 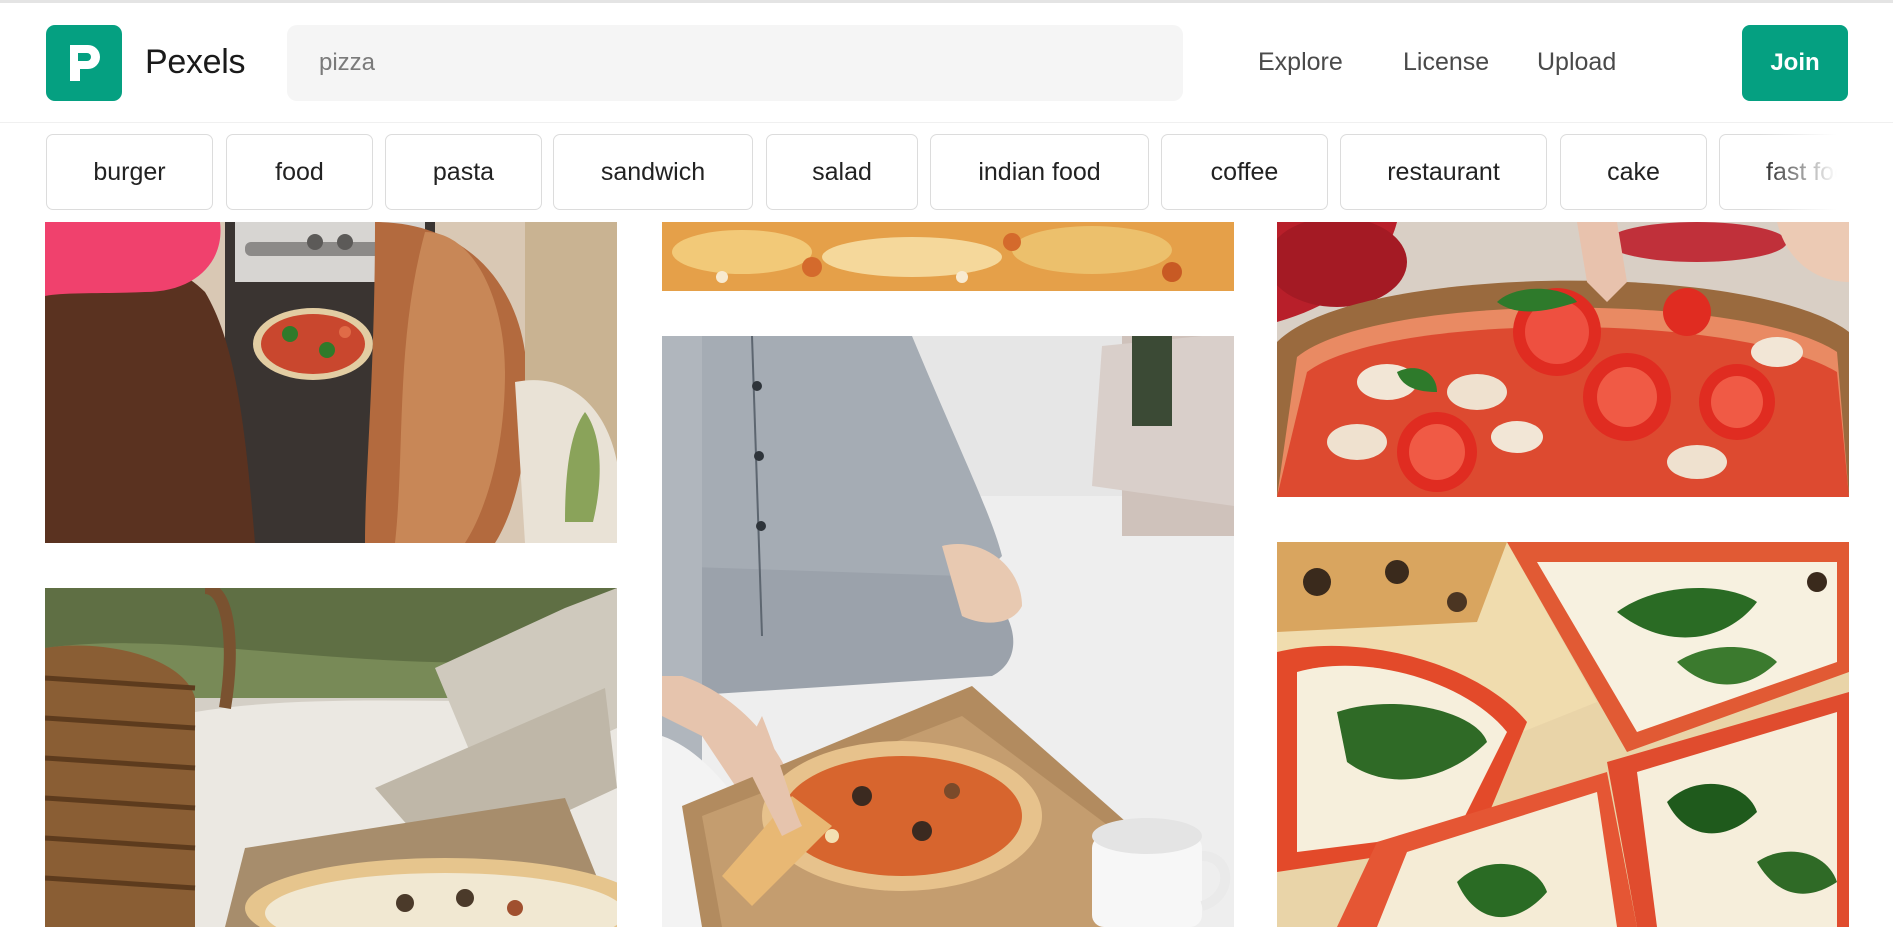 I want to click on chips-scroll-fade, so click(x=1805, y=173).